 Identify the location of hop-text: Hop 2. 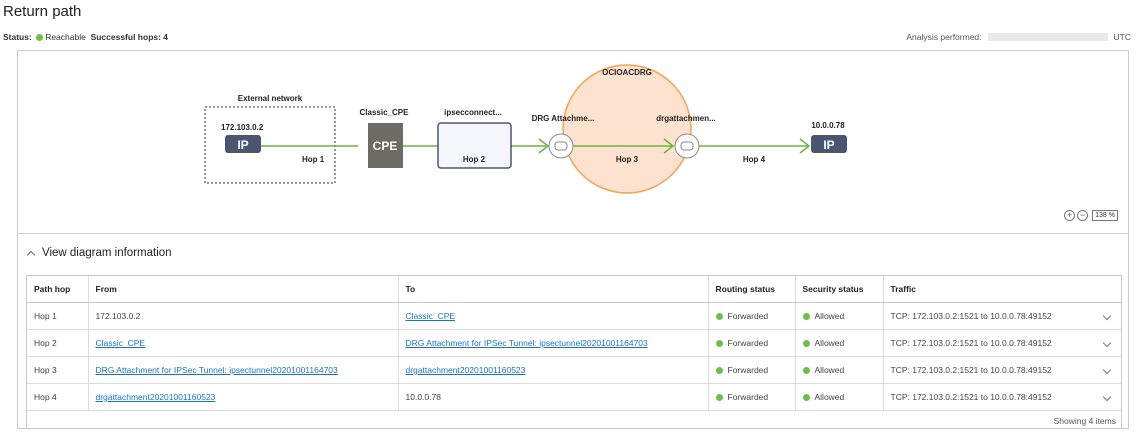
(45, 343).